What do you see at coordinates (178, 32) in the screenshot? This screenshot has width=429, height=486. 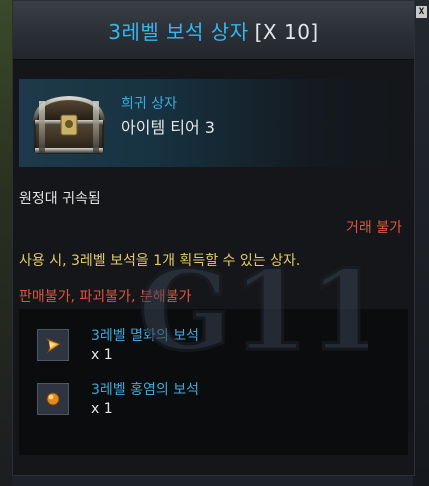 I see `item-name: 3레벨 보석 상자` at bounding box center [178, 32].